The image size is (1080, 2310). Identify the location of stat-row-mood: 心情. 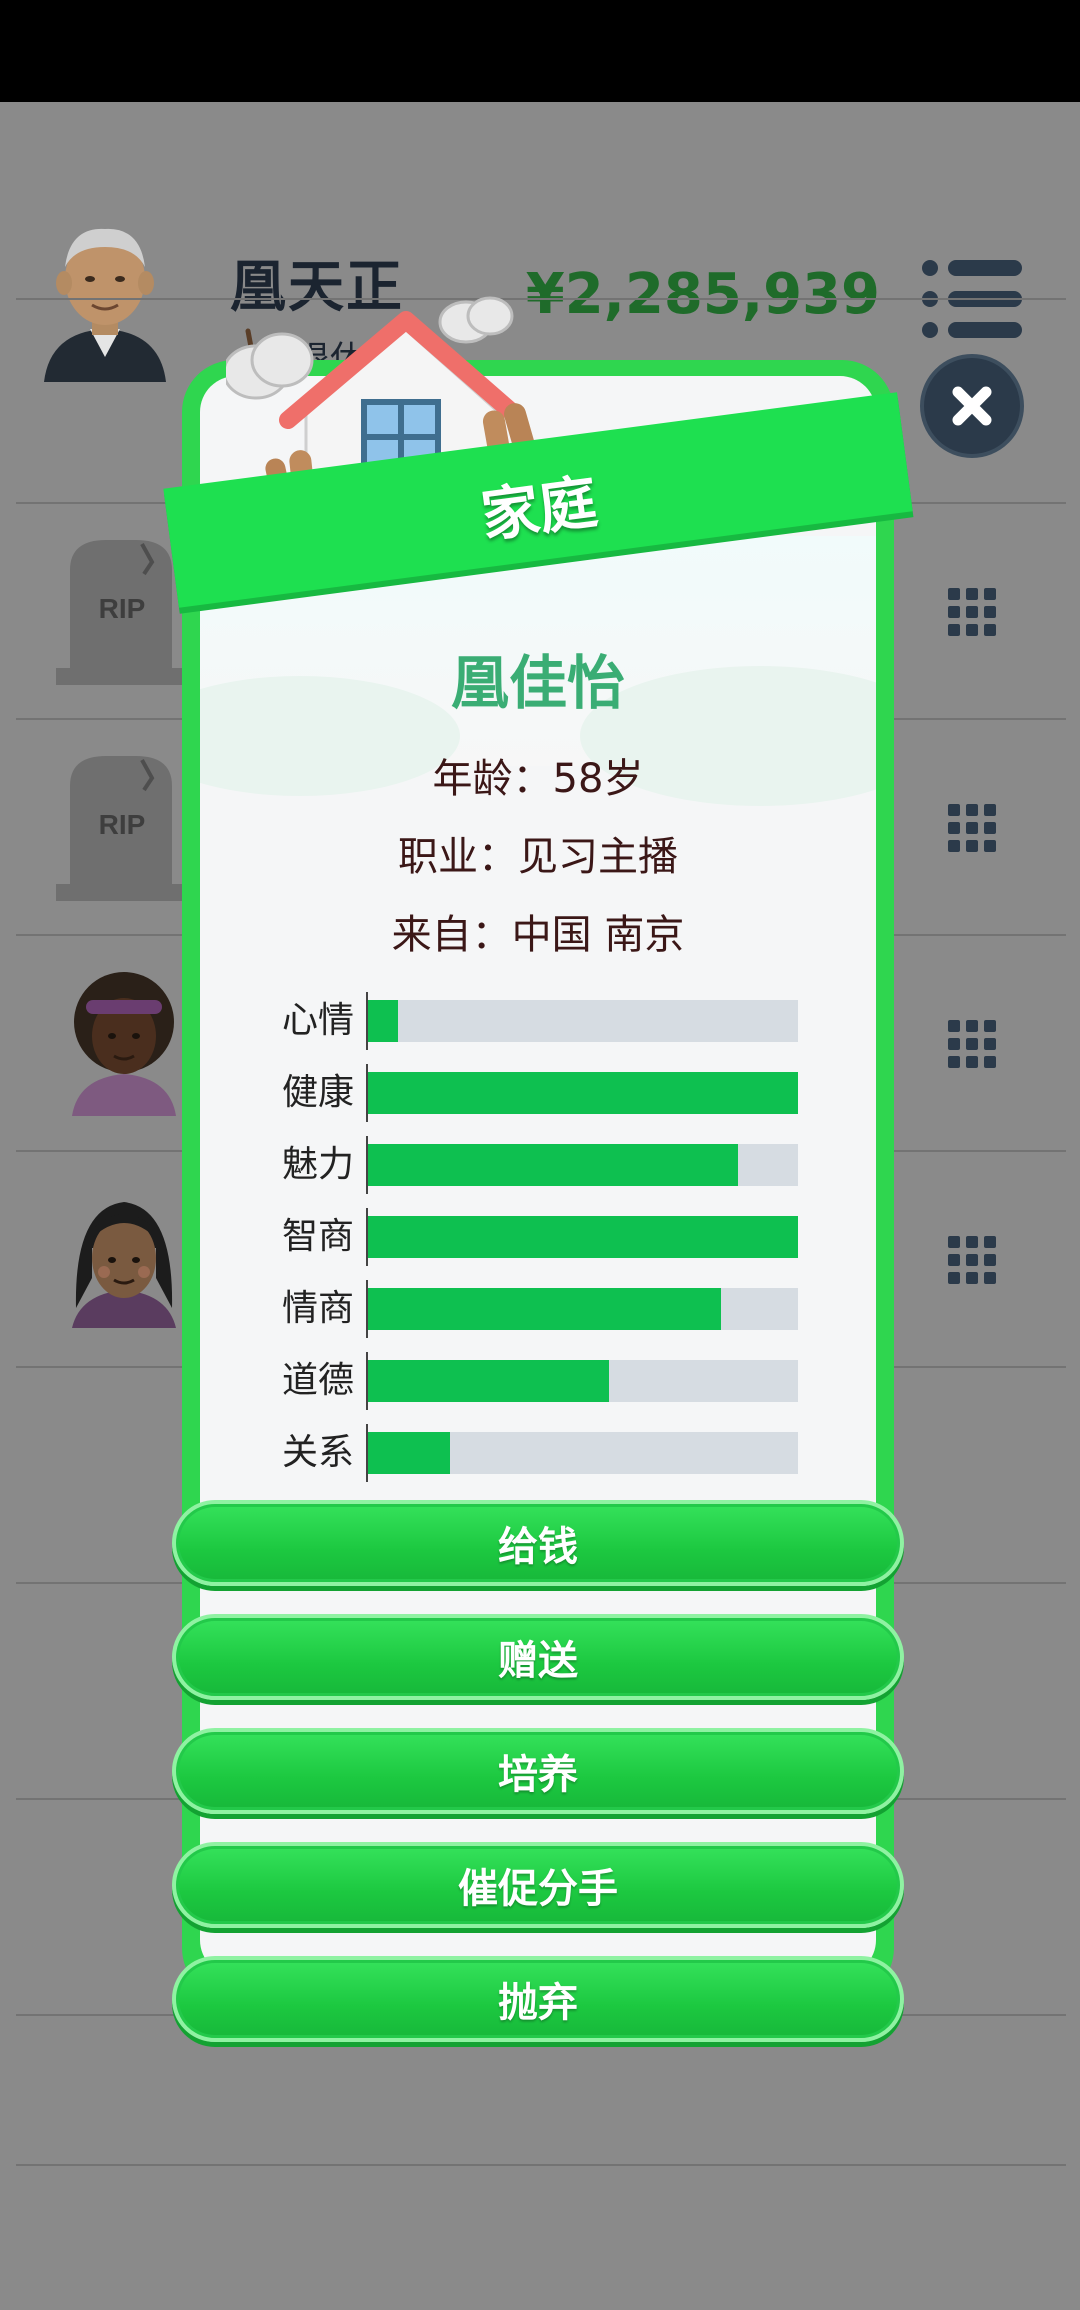
(530, 1021).